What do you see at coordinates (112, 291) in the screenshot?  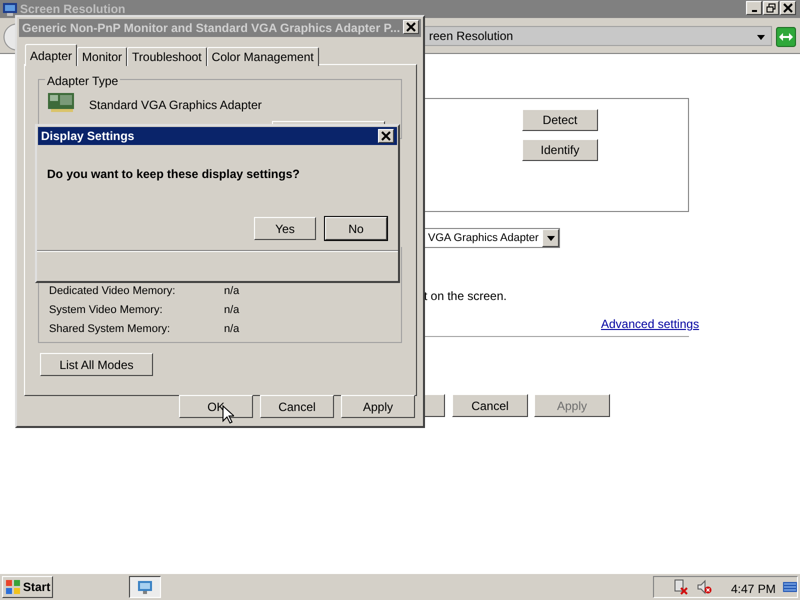 I see `memory-label: Dedicated Video Memory:` at bounding box center [112, 291].